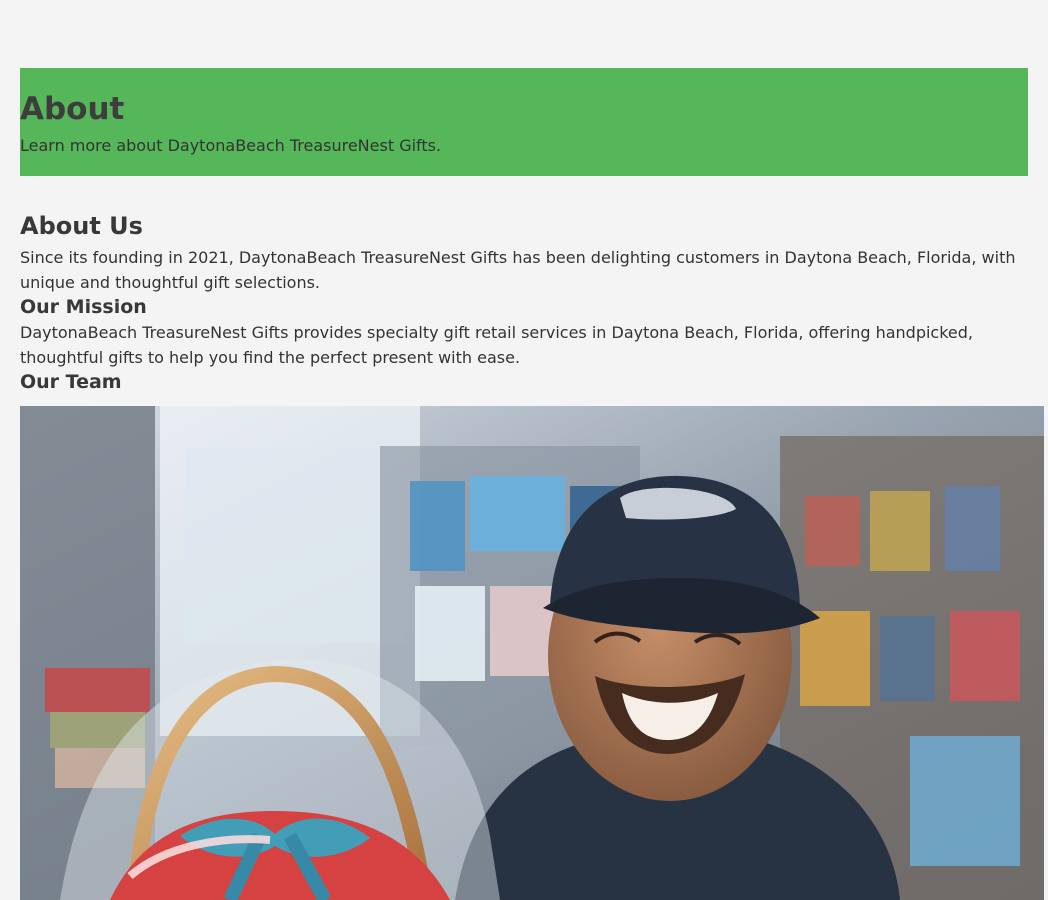  I want to click on page-title: About, so click(72, 109).